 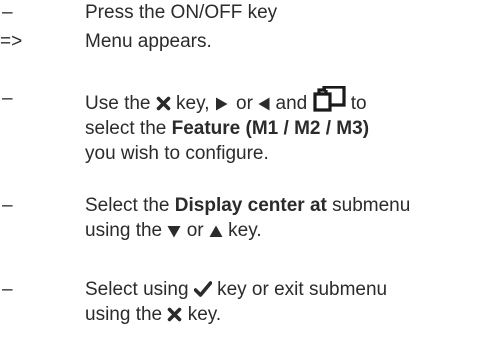 I want to click on pages-icon, so click(x=329, y=101).